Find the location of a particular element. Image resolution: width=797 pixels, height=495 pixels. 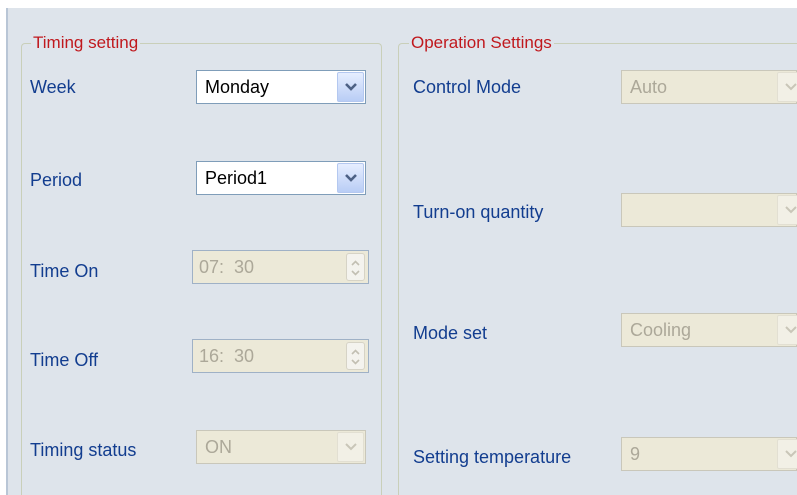

setting-temperature-label: Setting temperature is located at coordinates (492, 457).